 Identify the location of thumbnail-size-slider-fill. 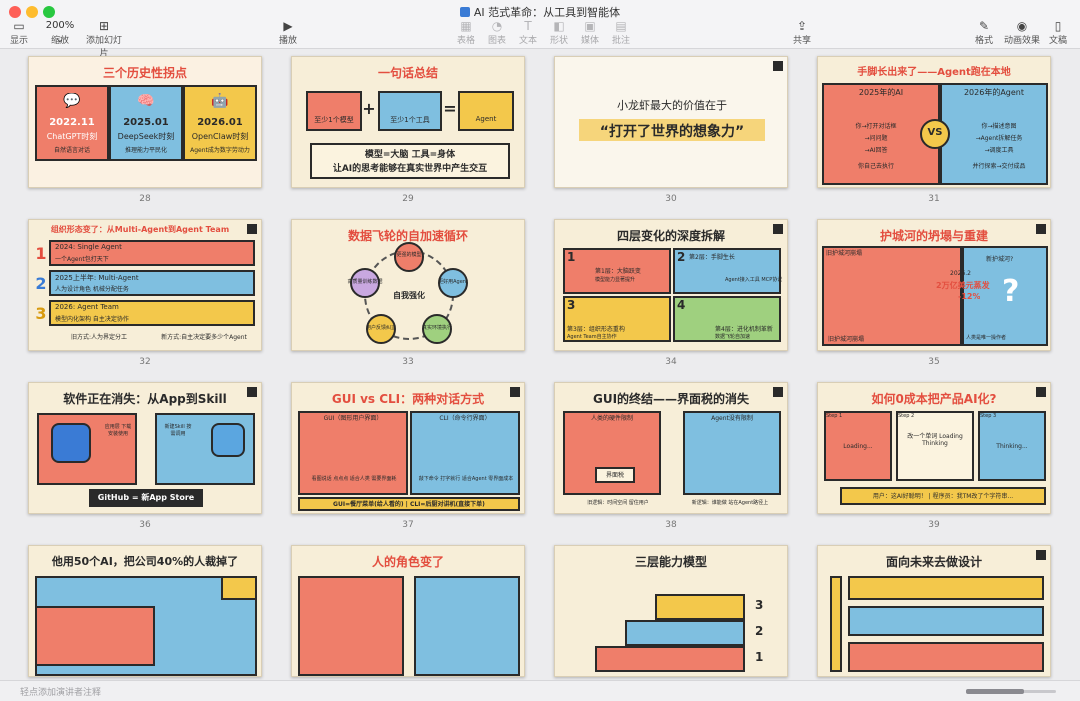
(995, 691).